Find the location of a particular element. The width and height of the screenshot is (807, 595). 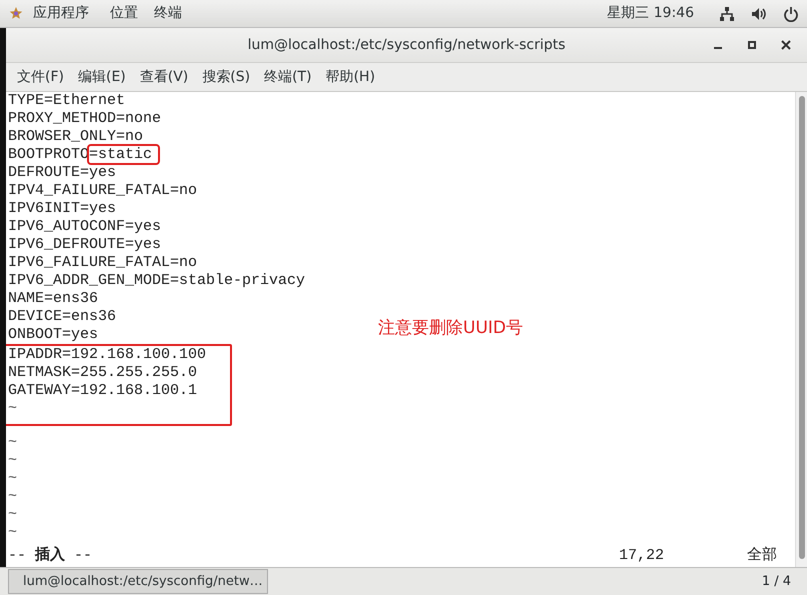

top-menu: 终端 is located at coordinates (168, 13).